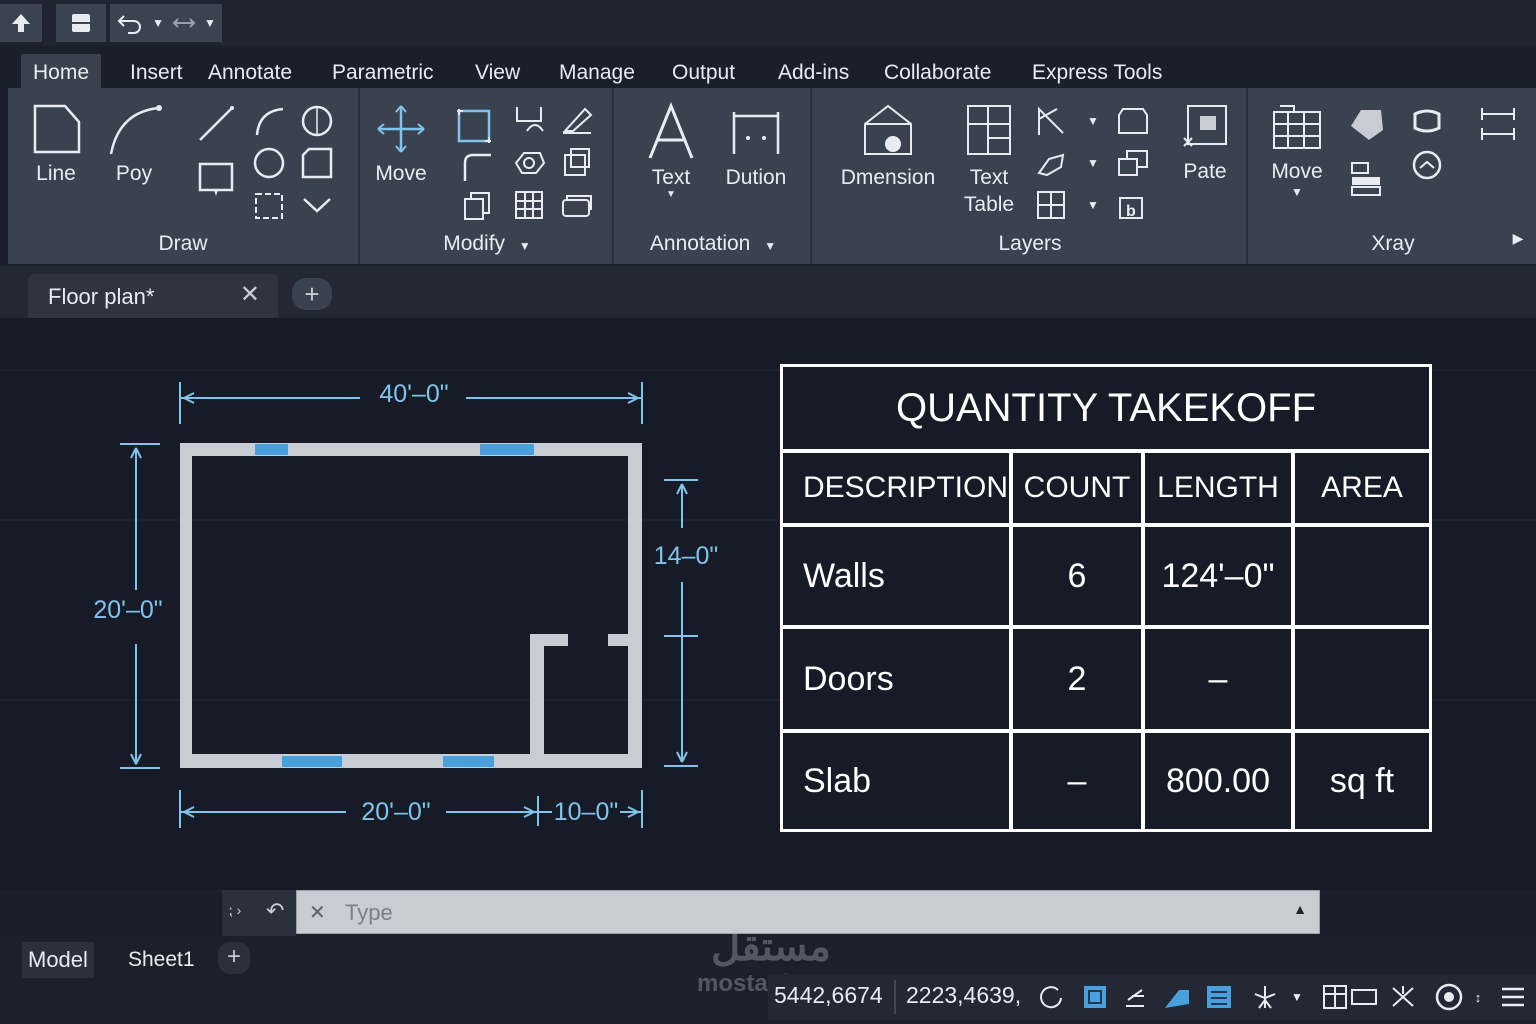 The image size is (1536, 1024). I want to click on circle-icon, so click(317, 121).